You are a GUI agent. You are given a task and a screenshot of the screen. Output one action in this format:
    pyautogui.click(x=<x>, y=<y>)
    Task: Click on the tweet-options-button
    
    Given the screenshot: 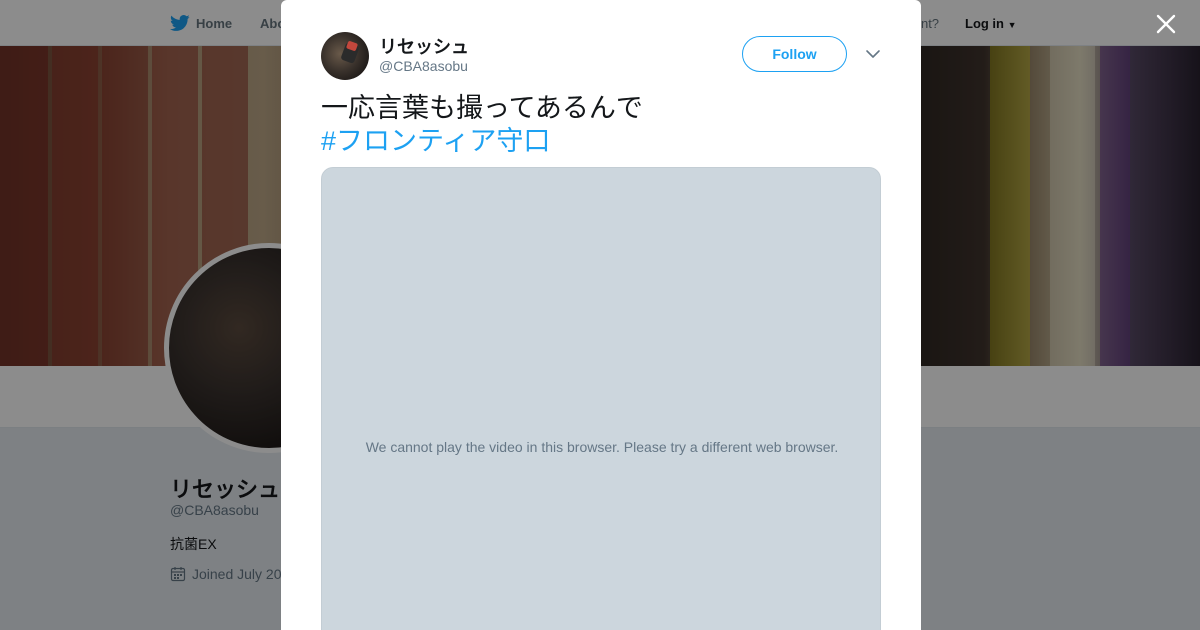 What is the action you would take?
    pyautogui.click(x=873, y=54)
    